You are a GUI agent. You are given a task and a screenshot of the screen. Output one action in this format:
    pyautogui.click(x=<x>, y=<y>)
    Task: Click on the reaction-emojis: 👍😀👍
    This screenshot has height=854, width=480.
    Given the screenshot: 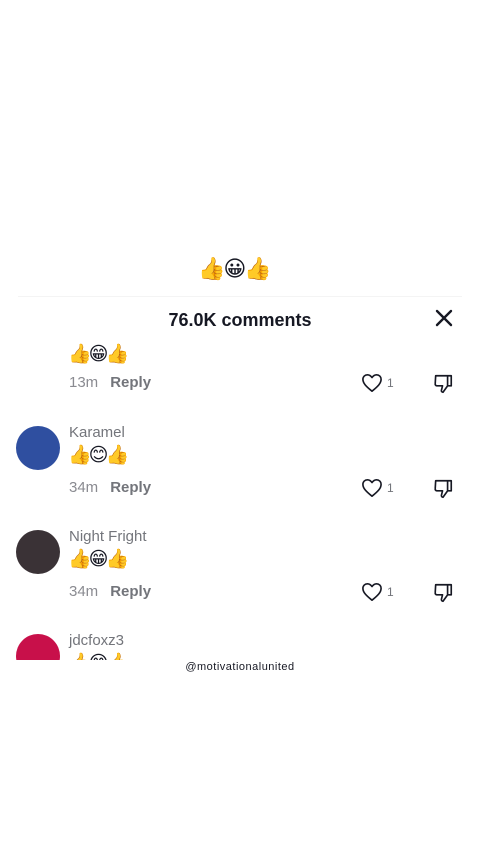 What is the action you would take?
    pyautogui.click(x=235, y=269)
    